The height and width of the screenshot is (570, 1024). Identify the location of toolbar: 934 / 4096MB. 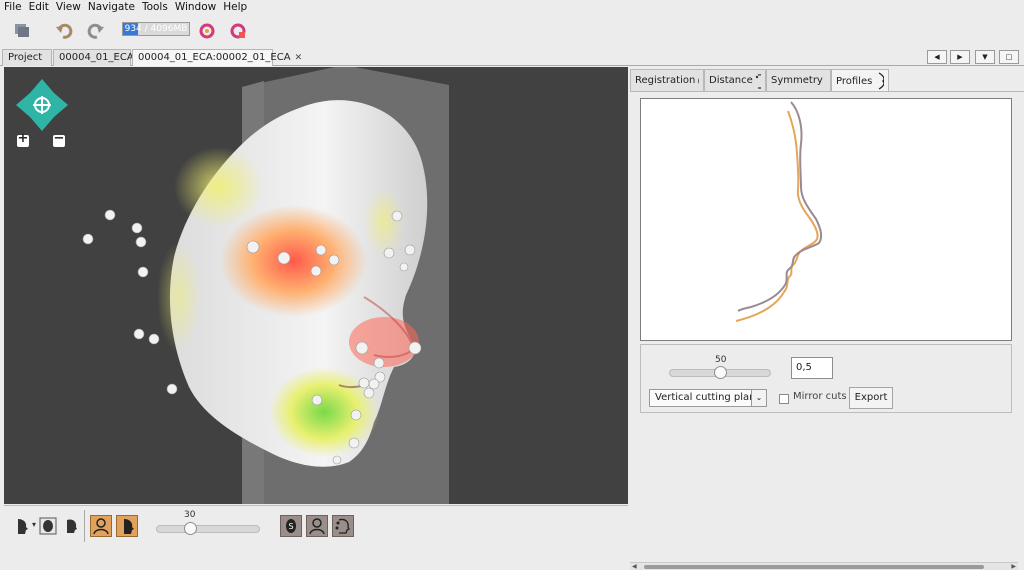
(512, 31).